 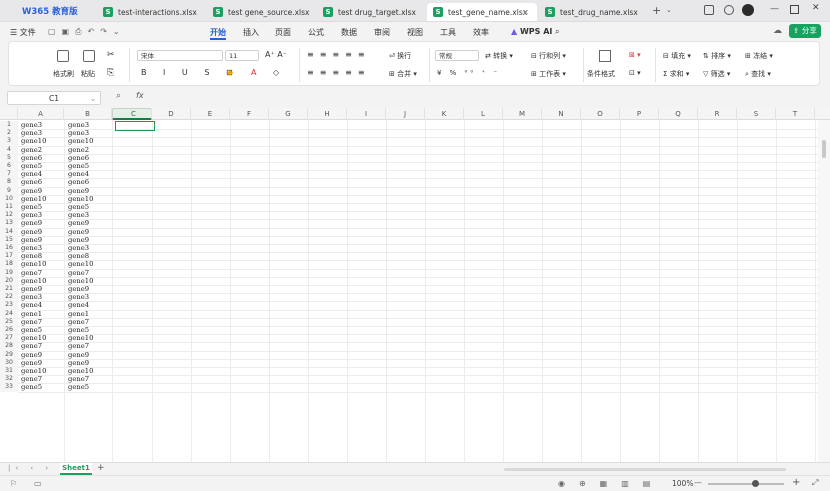 I want to click on row-header: 2, so click(x=9, y=133).